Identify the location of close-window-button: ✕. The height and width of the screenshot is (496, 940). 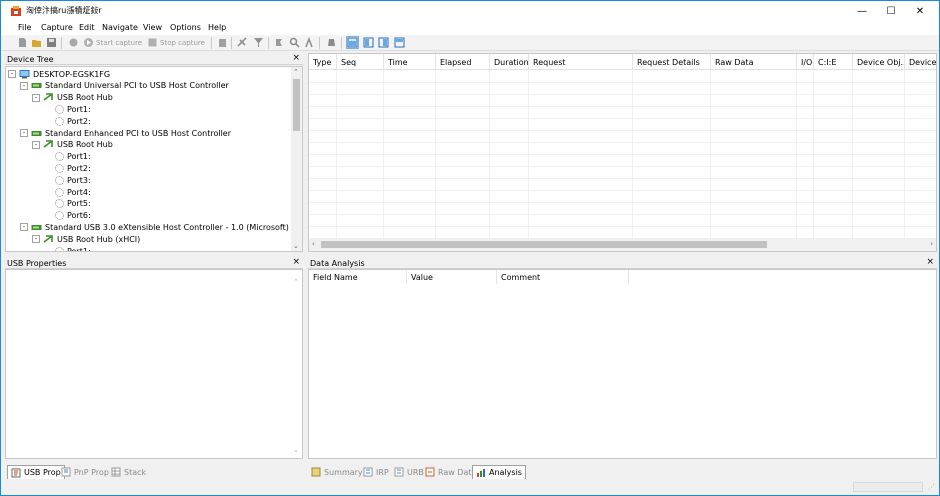
(920, 11).